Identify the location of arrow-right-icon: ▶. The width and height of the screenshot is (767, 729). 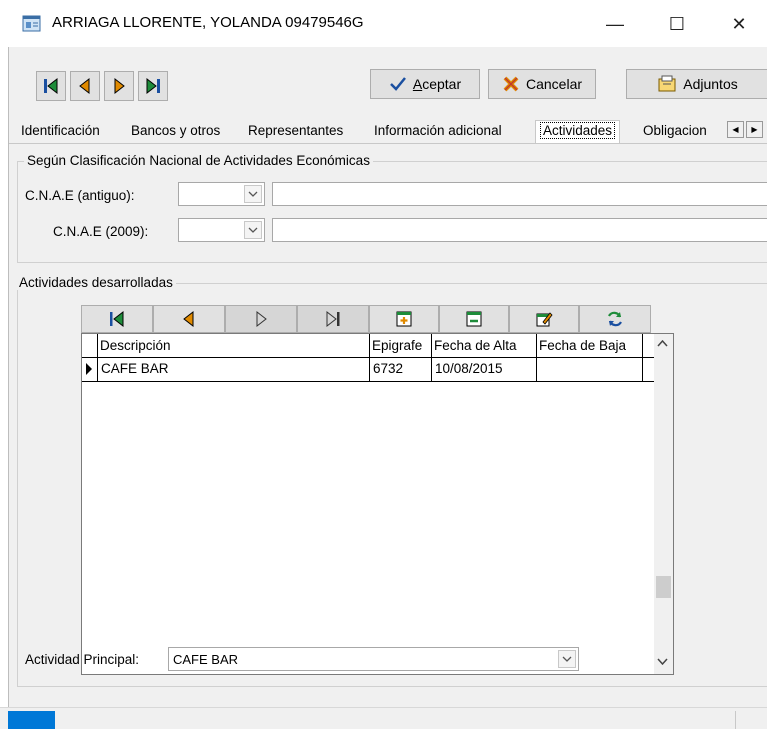
(754, 129).